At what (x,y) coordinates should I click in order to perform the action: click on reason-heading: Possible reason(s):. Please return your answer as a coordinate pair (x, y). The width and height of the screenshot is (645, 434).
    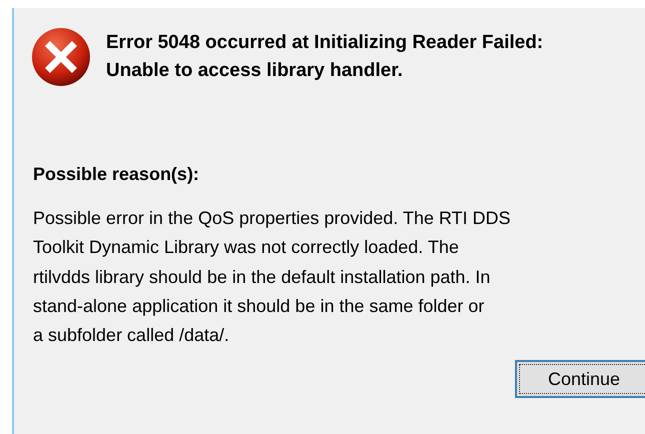
    Looking at the image, I should click on (116, 174).